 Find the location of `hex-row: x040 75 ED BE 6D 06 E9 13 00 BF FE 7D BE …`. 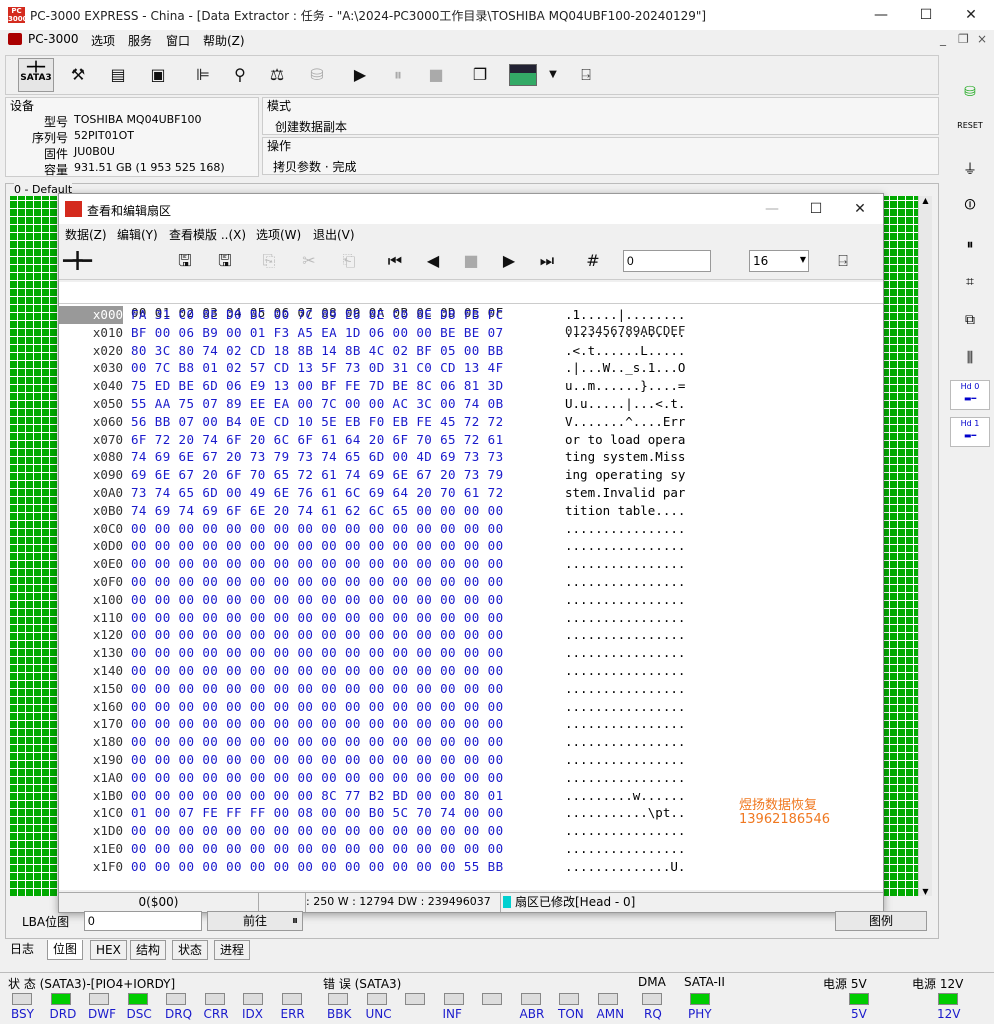

hex-row: x040 75 ED BE 6D 06 E9 13 00 BF FE 7D BE … is located at coordinates (471, 386).